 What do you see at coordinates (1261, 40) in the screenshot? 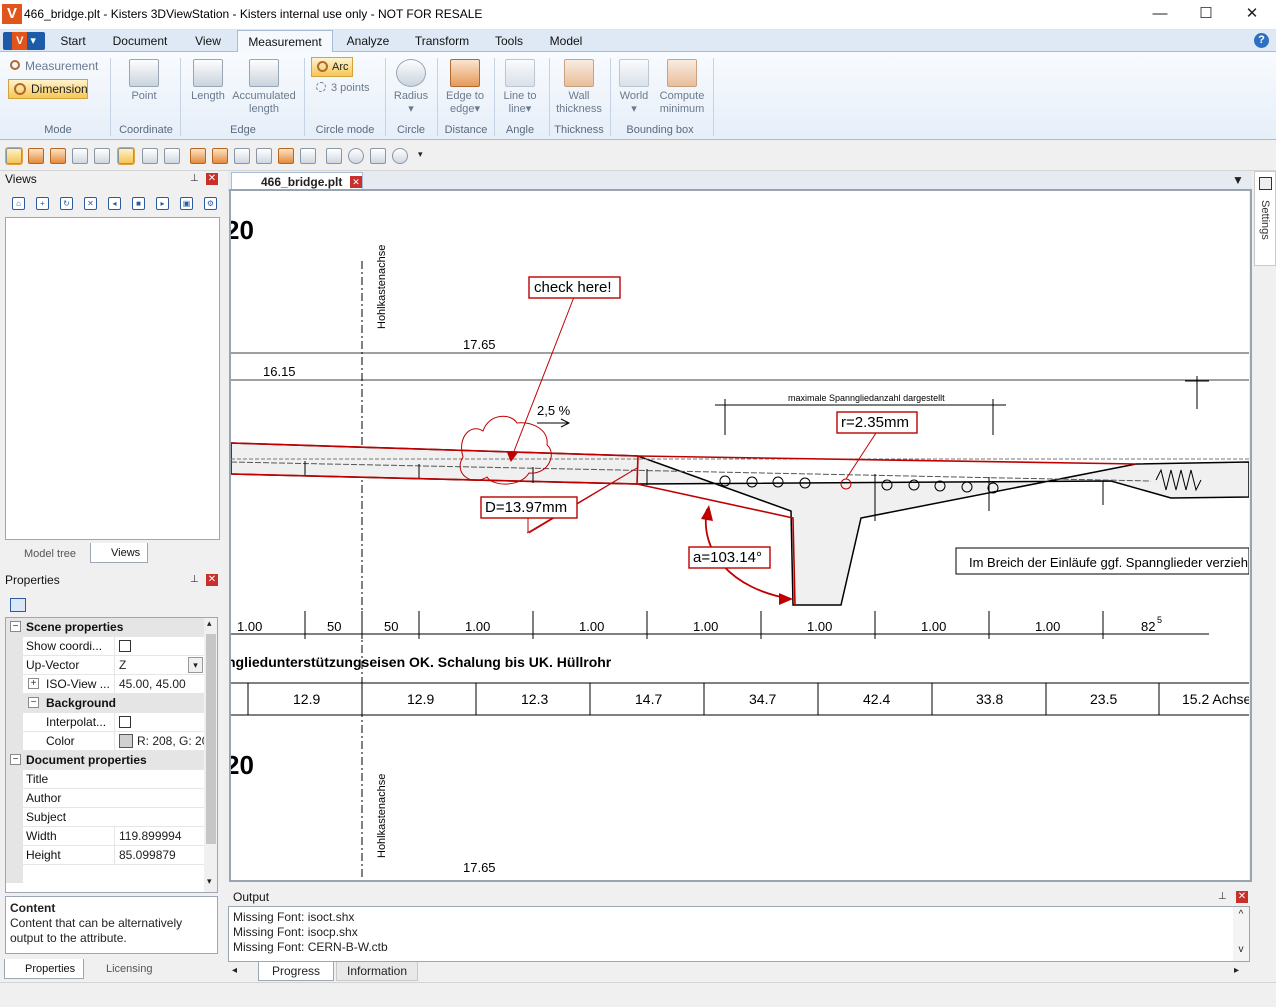
I see `help-icon: ?` at bounding box center [1261, 40].